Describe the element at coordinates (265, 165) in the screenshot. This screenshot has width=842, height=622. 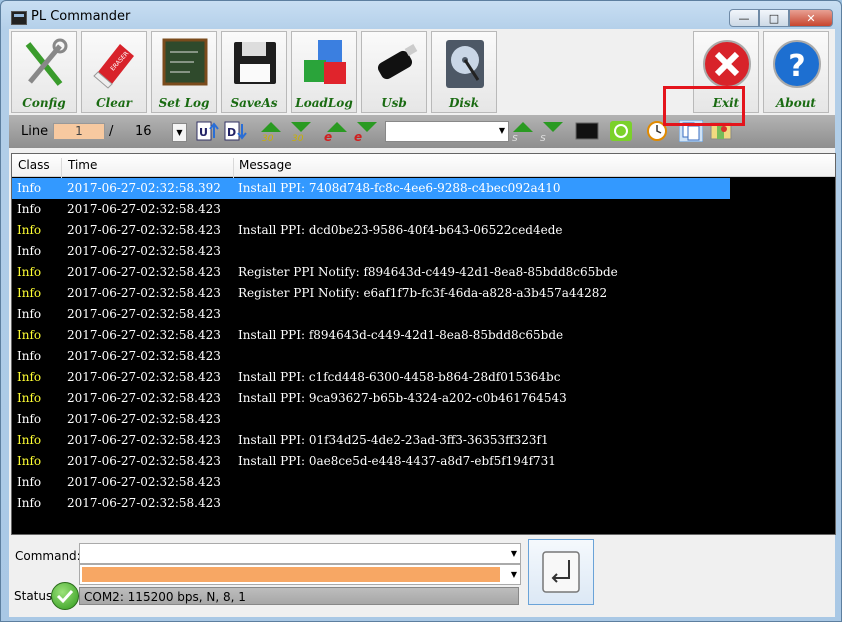
I see `column-header-message: Message` at that location.